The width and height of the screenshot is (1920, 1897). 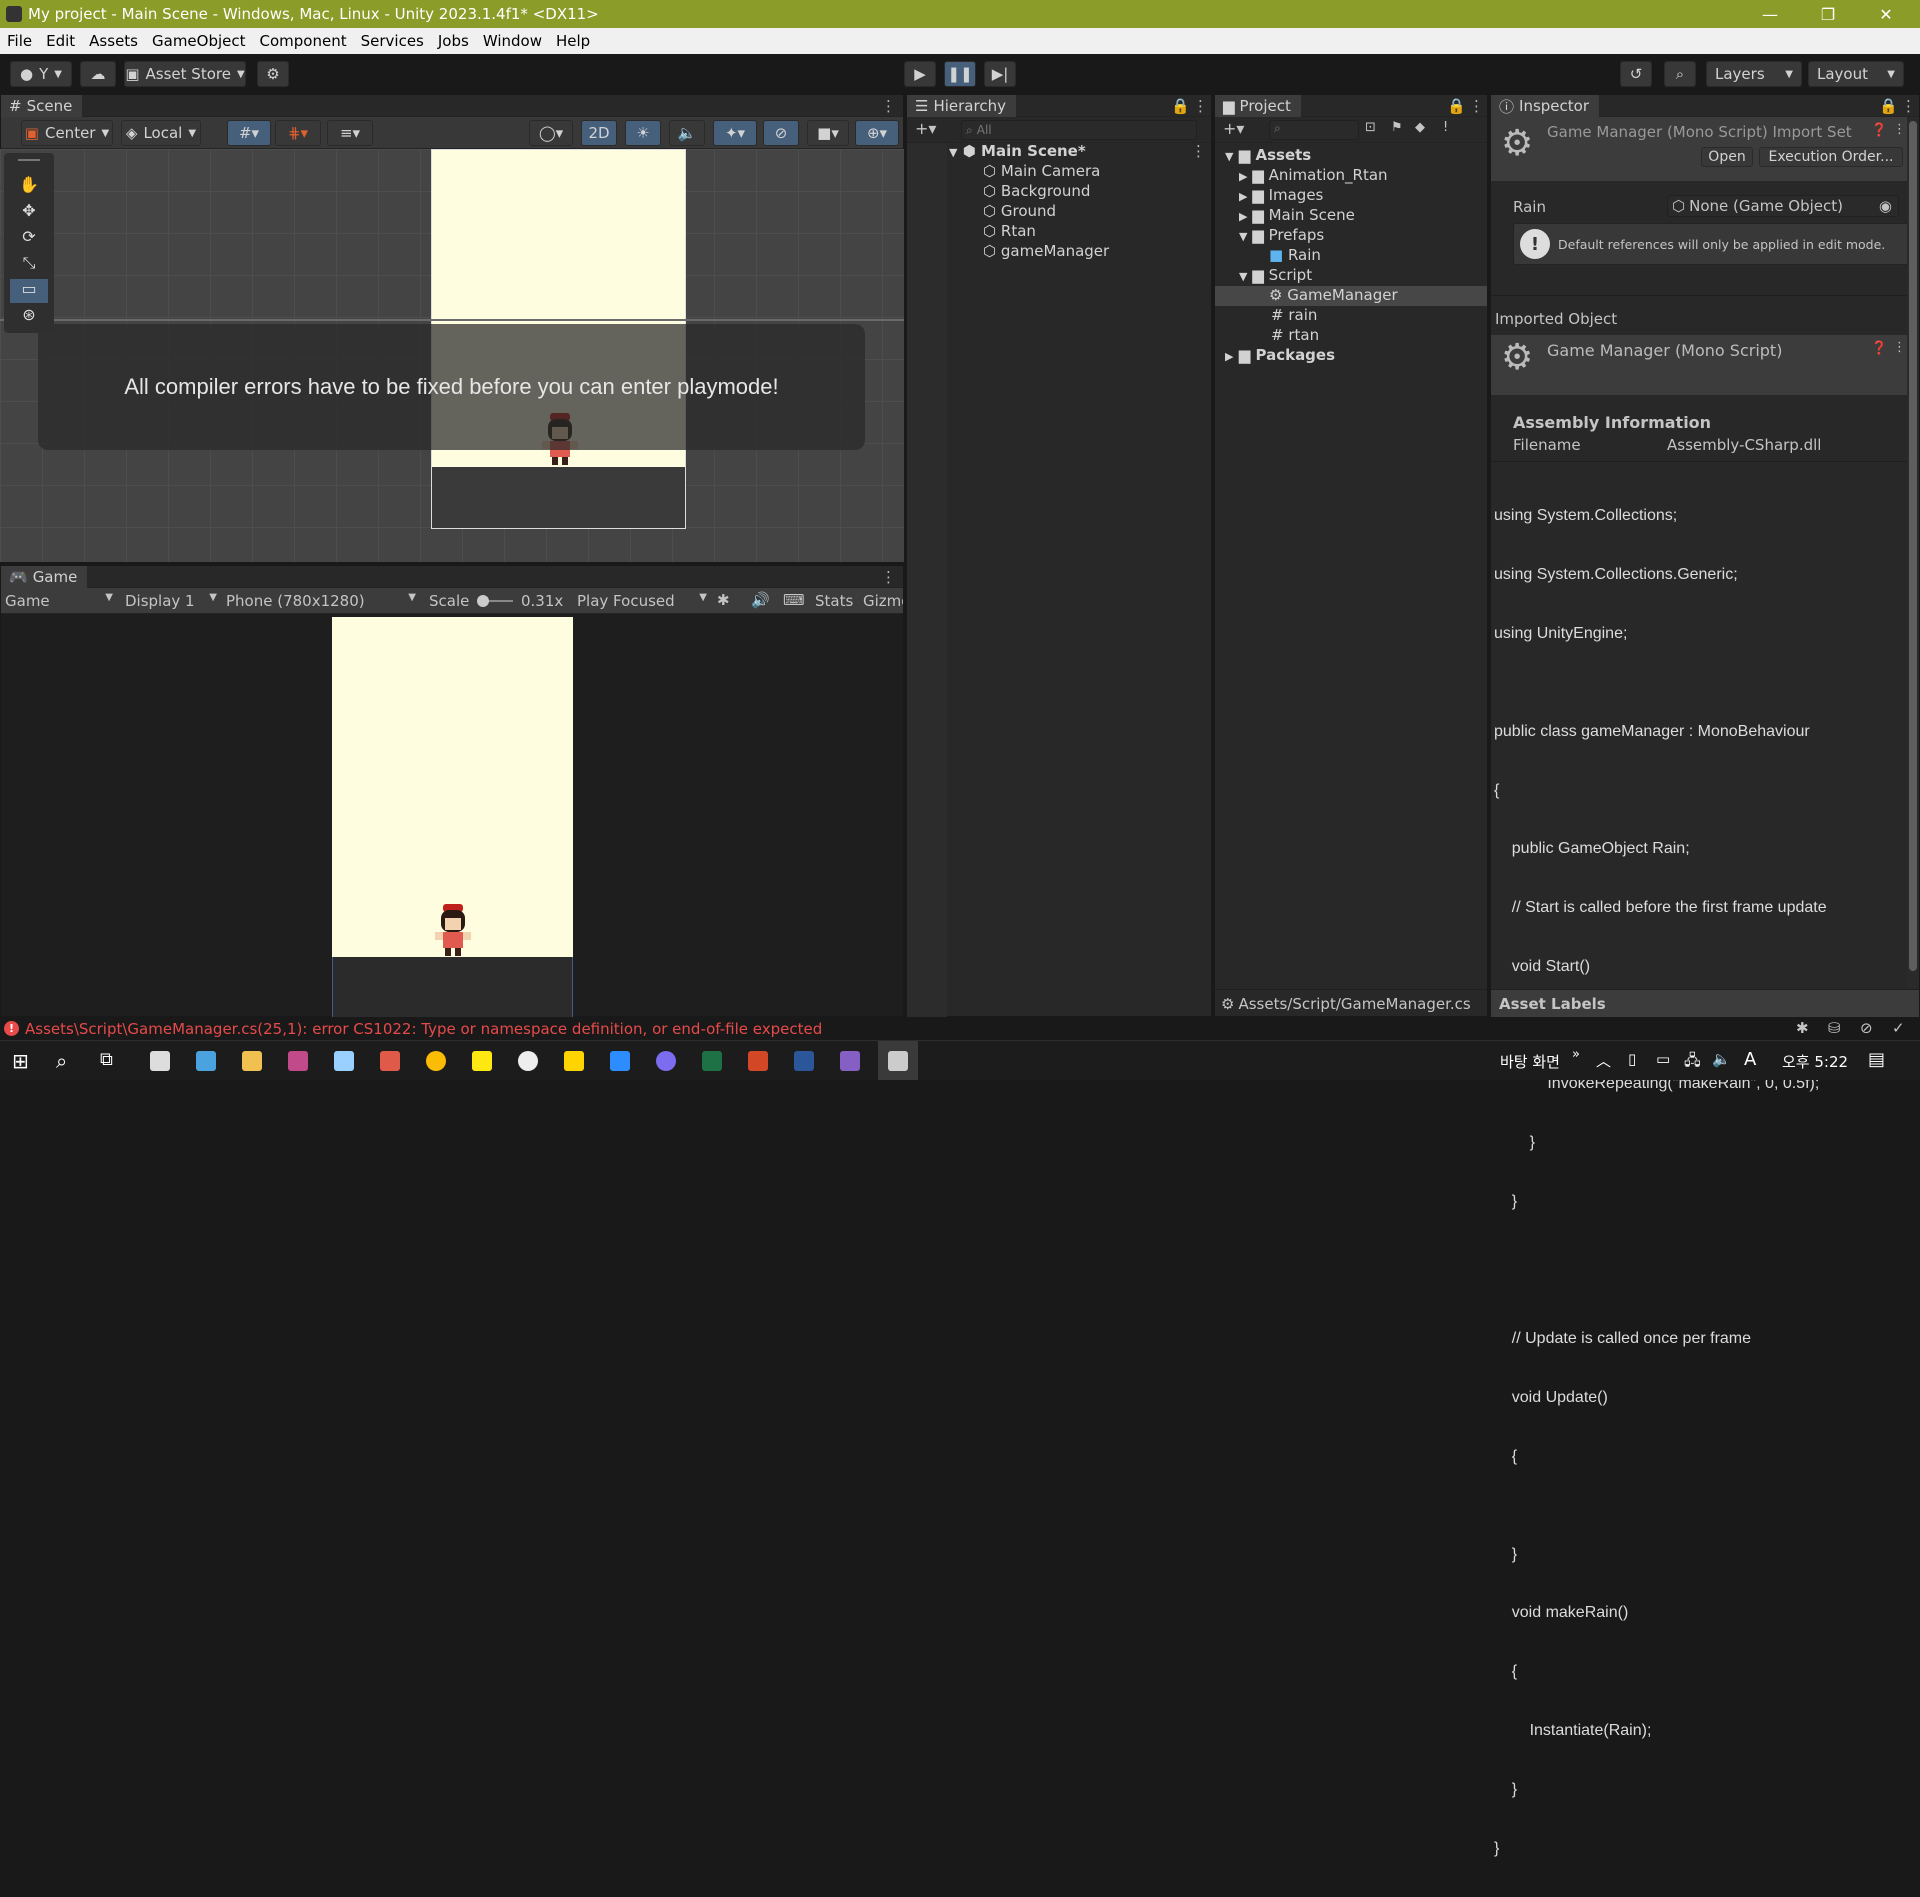 What do you see at coordinates (574, 1061) in the screenshot?
I see `sticky-notes-icon` at bounding box center [574, 1061].